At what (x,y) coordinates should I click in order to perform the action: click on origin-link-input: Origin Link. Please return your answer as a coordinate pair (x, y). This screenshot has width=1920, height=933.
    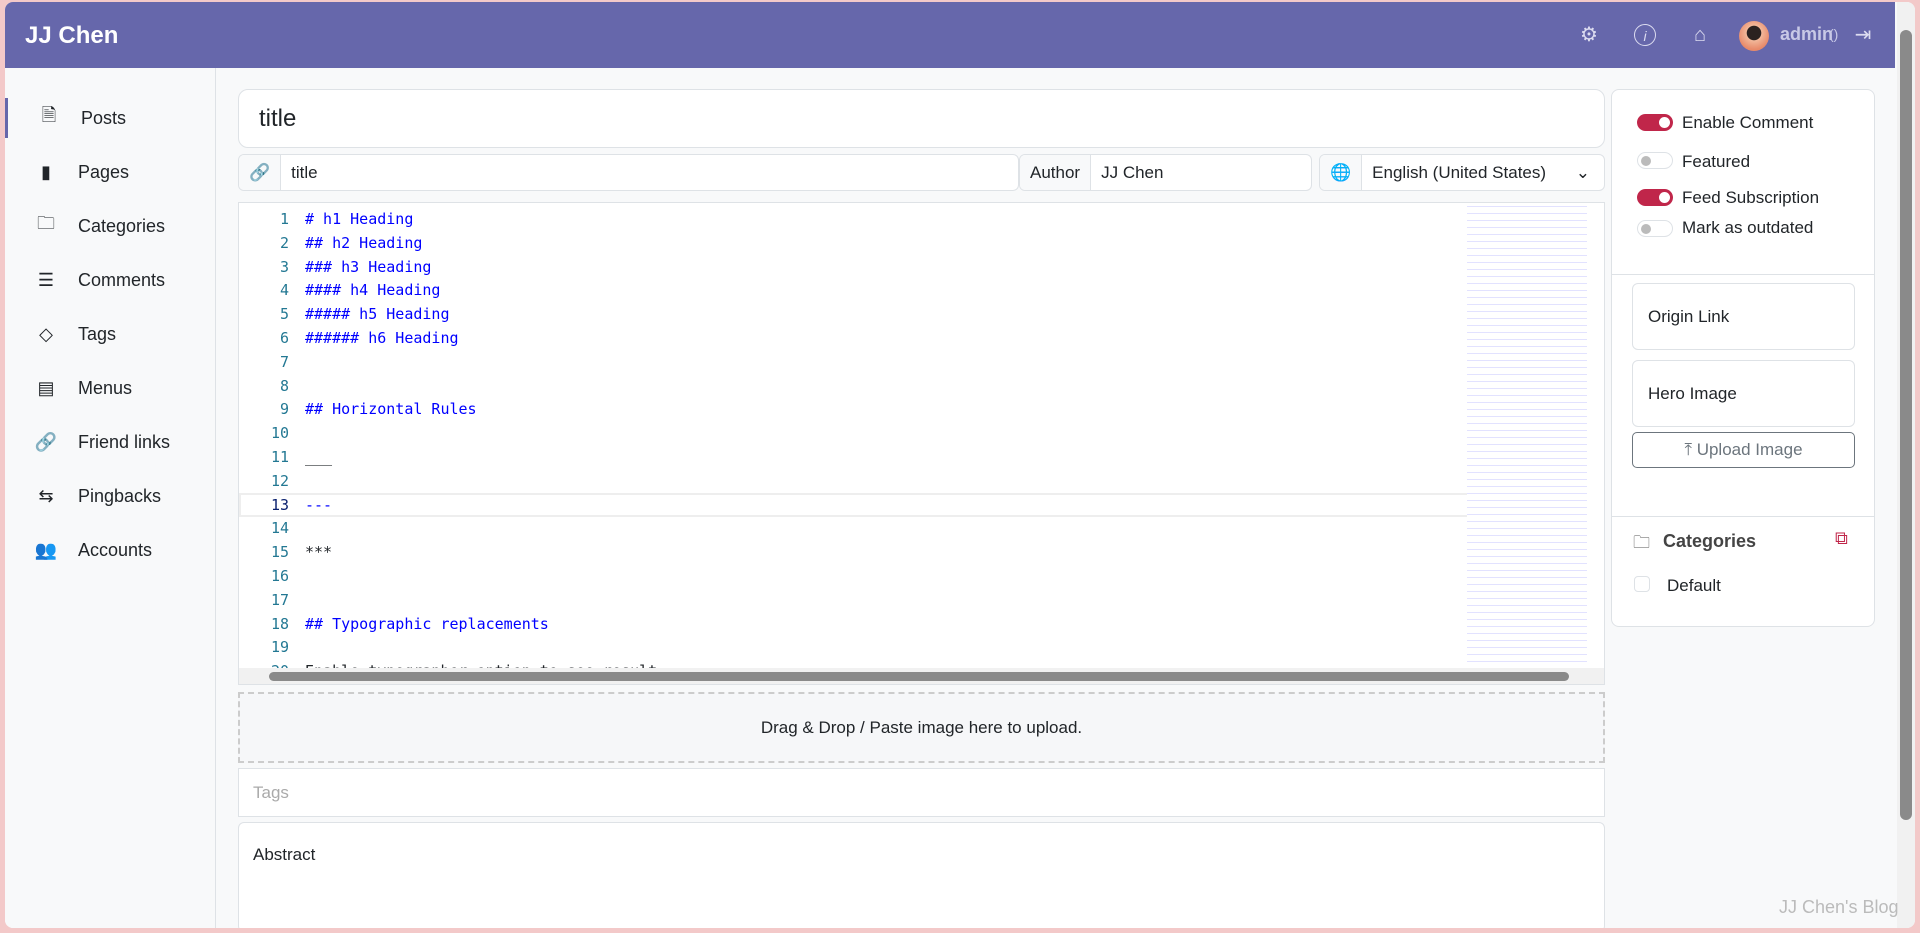
    Looking at the image, I should click on (1743, 316).